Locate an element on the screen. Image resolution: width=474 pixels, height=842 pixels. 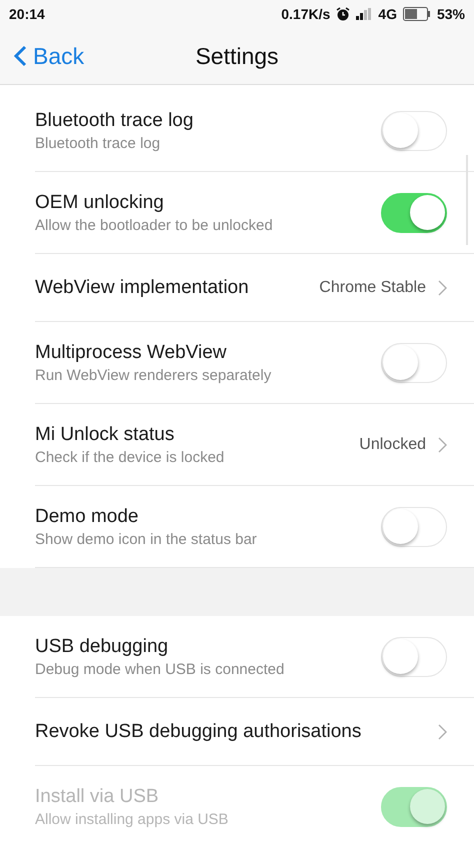
setting-description: Allow installing apps via USB is located at coordinates (131, 819).